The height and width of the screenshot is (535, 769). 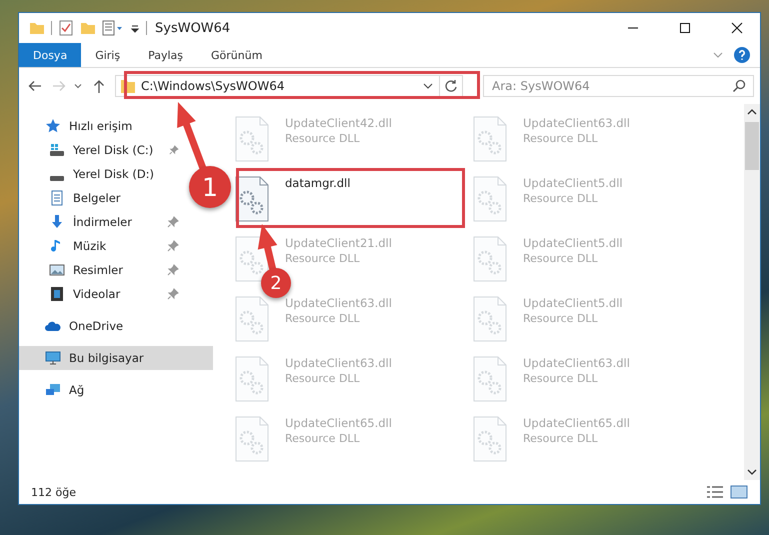 What do you see at coordinates (116, 390) in the screenshot?
I see `nav-item: Ağ` at bounding box center [116, 390].